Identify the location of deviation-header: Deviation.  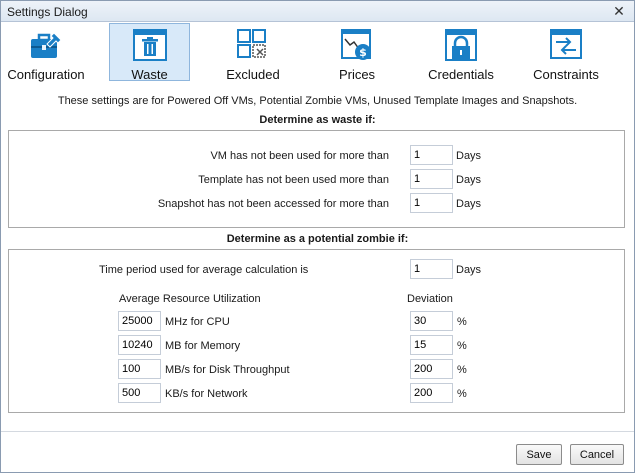
(430, 299).